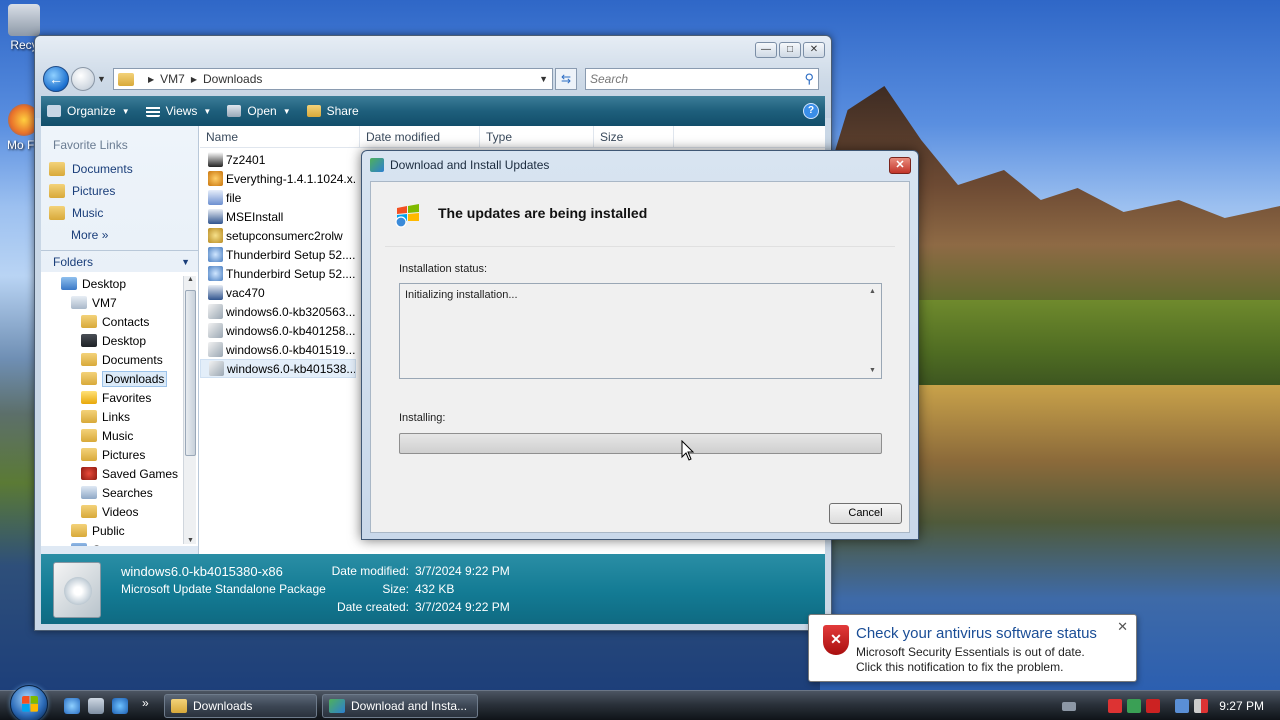 The width and height of the screenshot is (1280, 720). What do you see at coordinates (1201, 706) in the screenshot?
I see `volume-muted-icon` at bounding box center [1201, 706].